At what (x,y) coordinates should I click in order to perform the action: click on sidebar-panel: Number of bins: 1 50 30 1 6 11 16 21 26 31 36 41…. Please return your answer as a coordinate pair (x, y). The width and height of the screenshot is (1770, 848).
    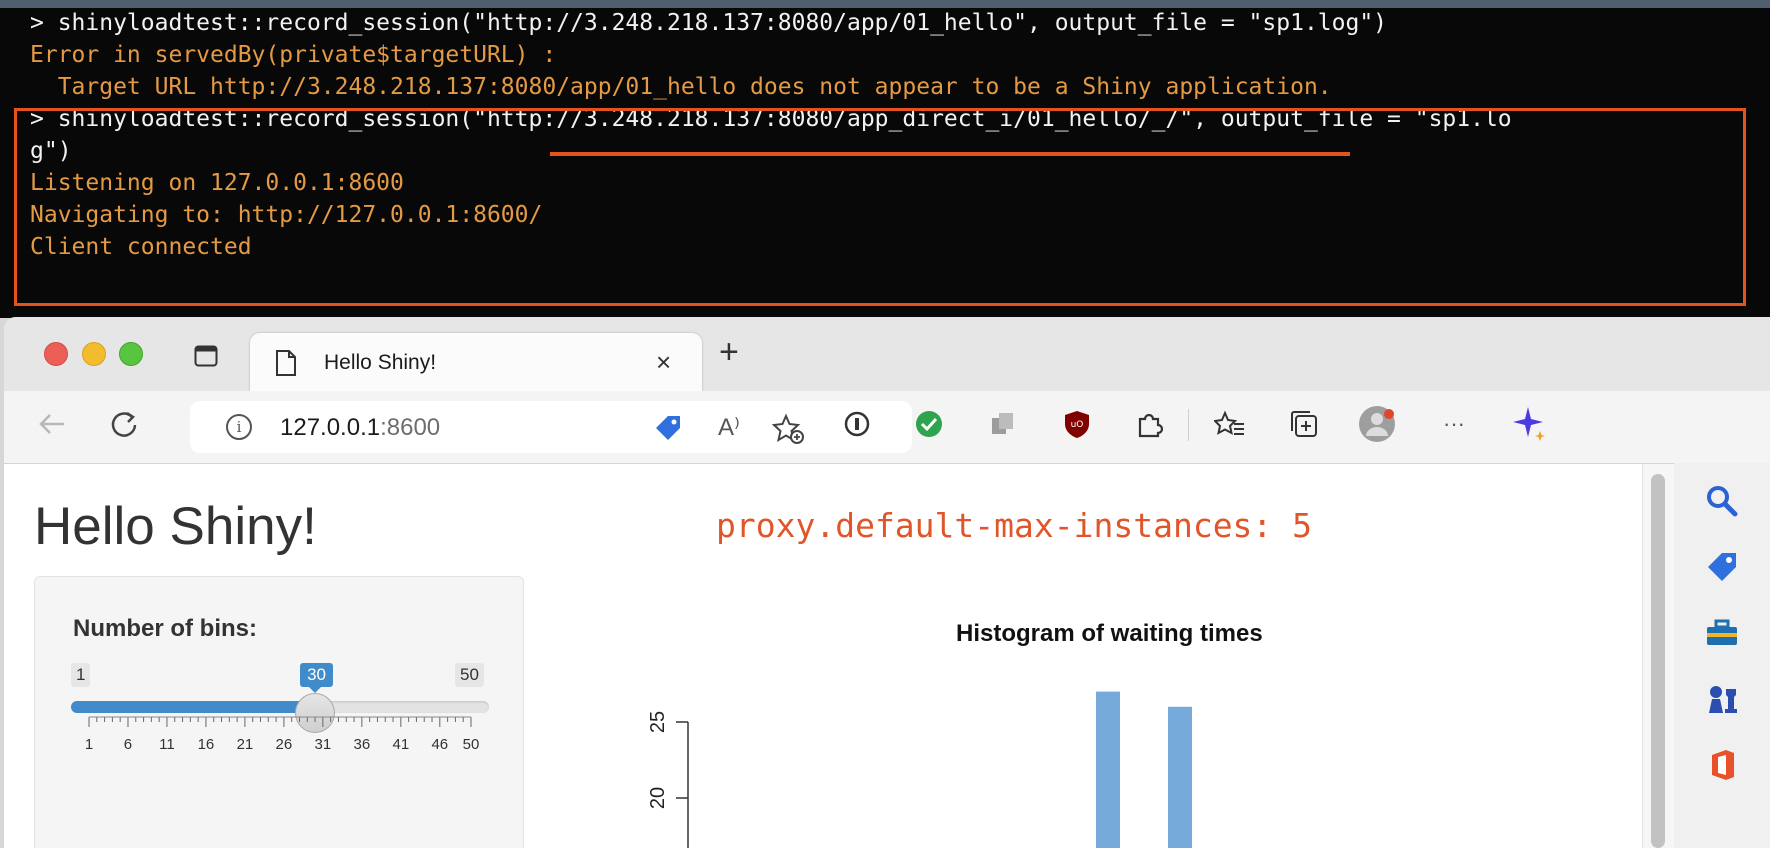
    Looking at the image, I should click on (279, 712).